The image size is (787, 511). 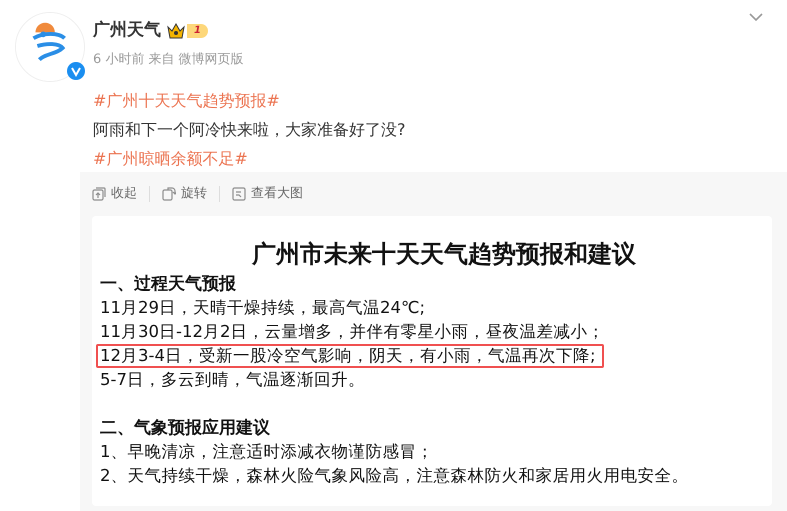 What do you see at coordinates (184, 194) in the screenshot?
I see `toolbar-button: 旋转` at bounding box center [184, 194].